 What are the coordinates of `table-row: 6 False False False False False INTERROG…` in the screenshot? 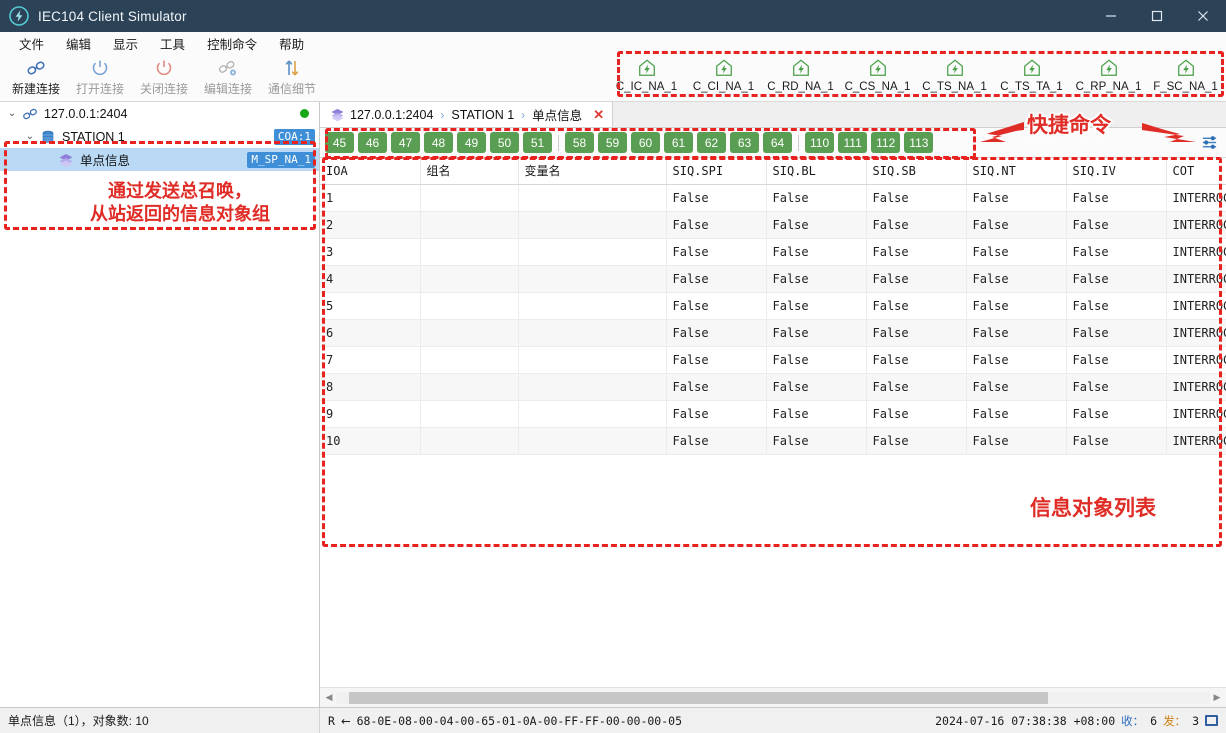 It's located at (773, 333).